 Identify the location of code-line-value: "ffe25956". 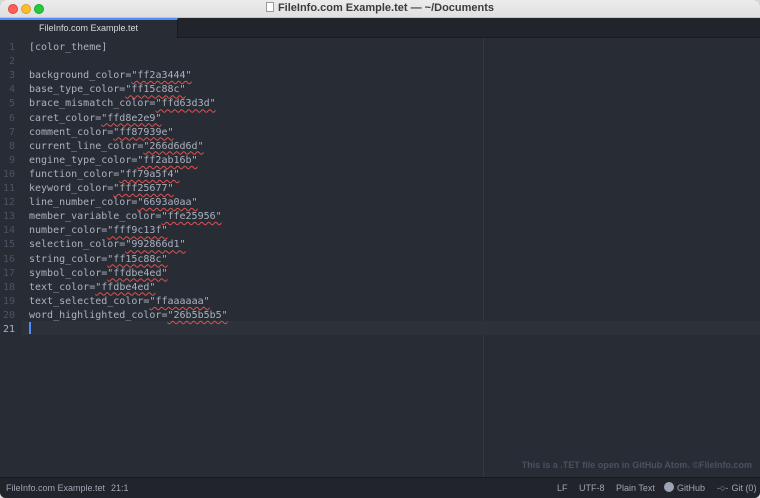
(191, 217).